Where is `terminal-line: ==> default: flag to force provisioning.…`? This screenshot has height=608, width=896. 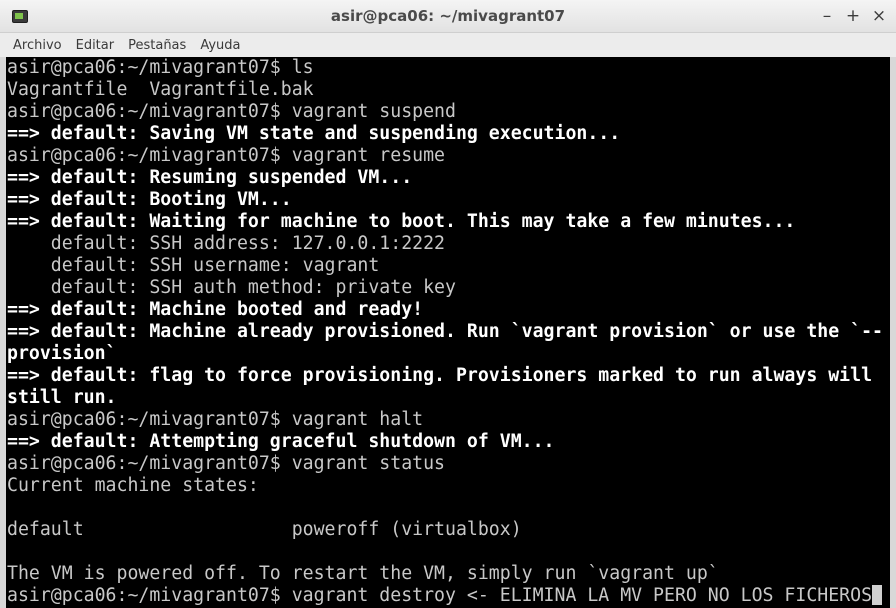
terminal-line: ==> default: flag to force provisioning.… is located at coordinates (440, 375).